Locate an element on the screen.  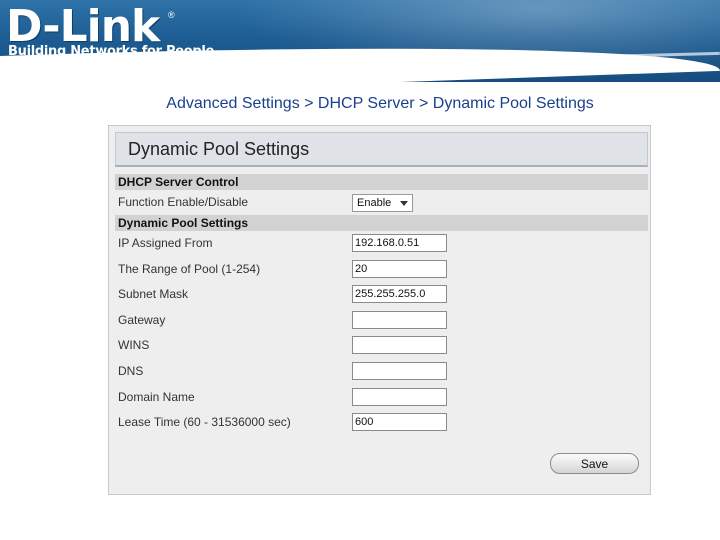
function-enable-value: Enable is located at coordinates (374, 203).